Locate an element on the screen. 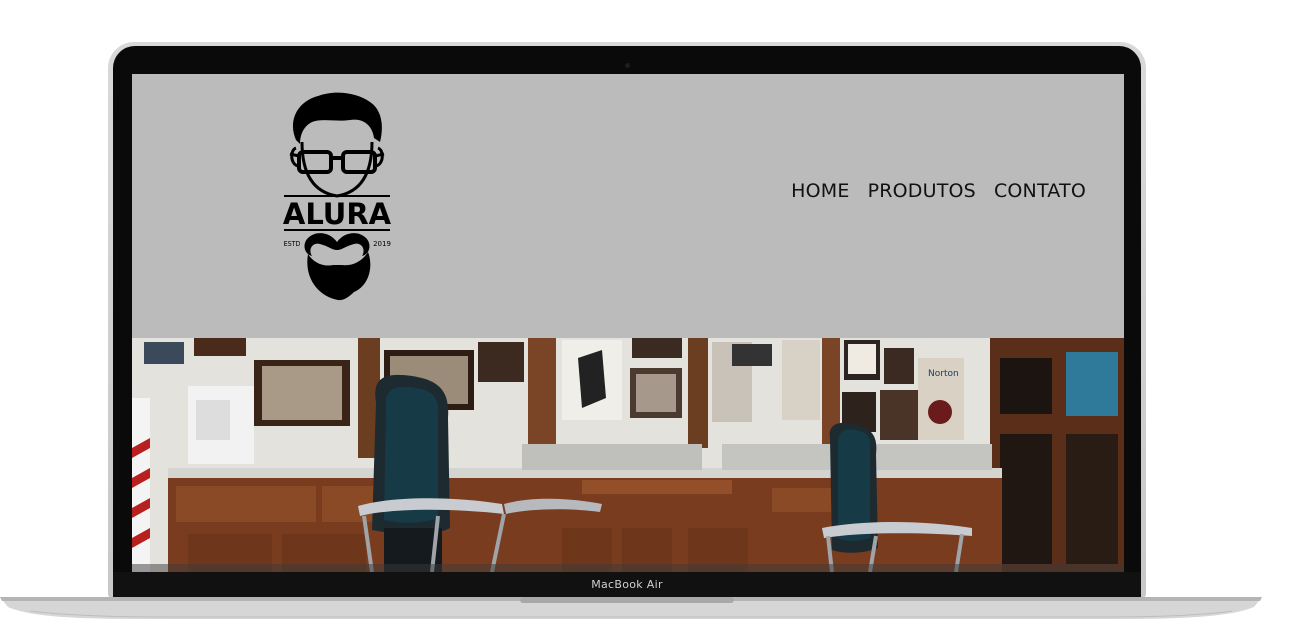 Image resolution: width=1289 pixels, height=639 pixels. camera-icon is located at coordinates (627, 65).